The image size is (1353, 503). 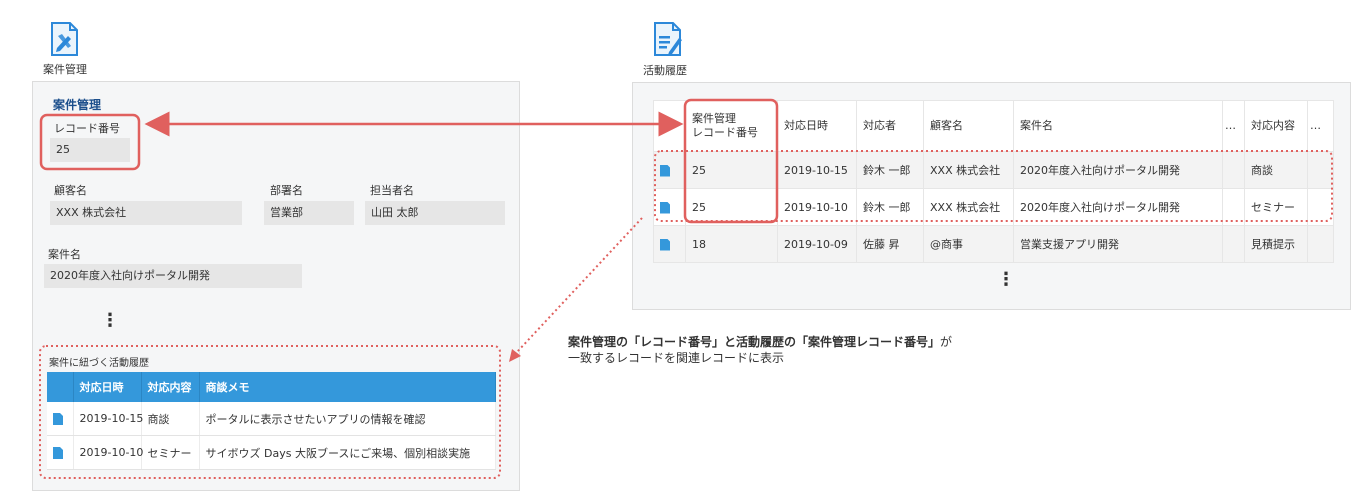 What do you see at coordinates (890, 126) in the screenshot?
I see `list-header-handler: 対応者` at bounding box center [890, 126].